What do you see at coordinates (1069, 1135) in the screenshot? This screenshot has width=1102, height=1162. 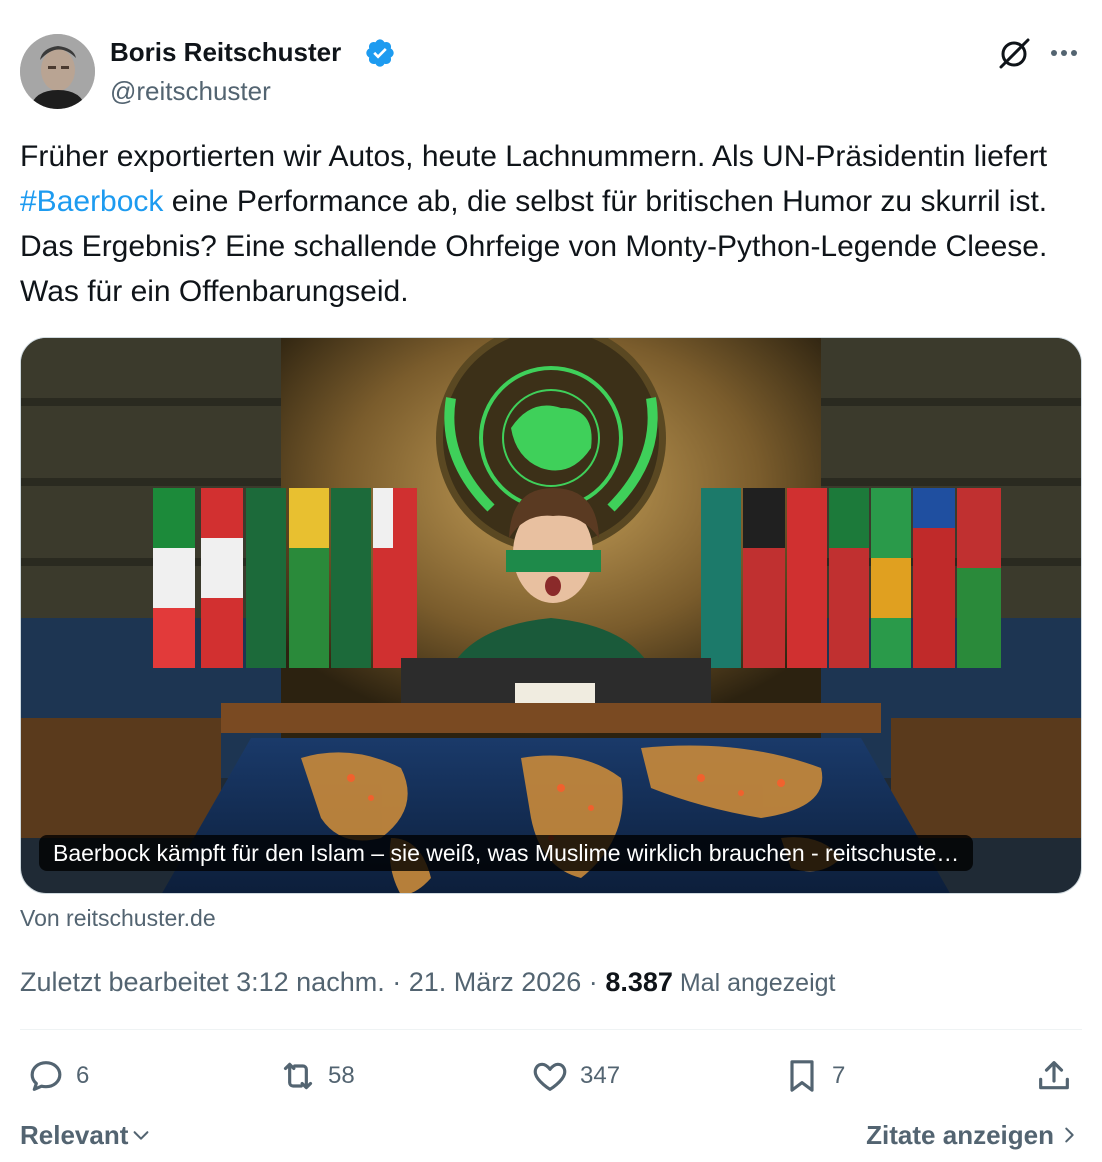 I see `chevron-right-icon` at bounding box center [1069, 1135].